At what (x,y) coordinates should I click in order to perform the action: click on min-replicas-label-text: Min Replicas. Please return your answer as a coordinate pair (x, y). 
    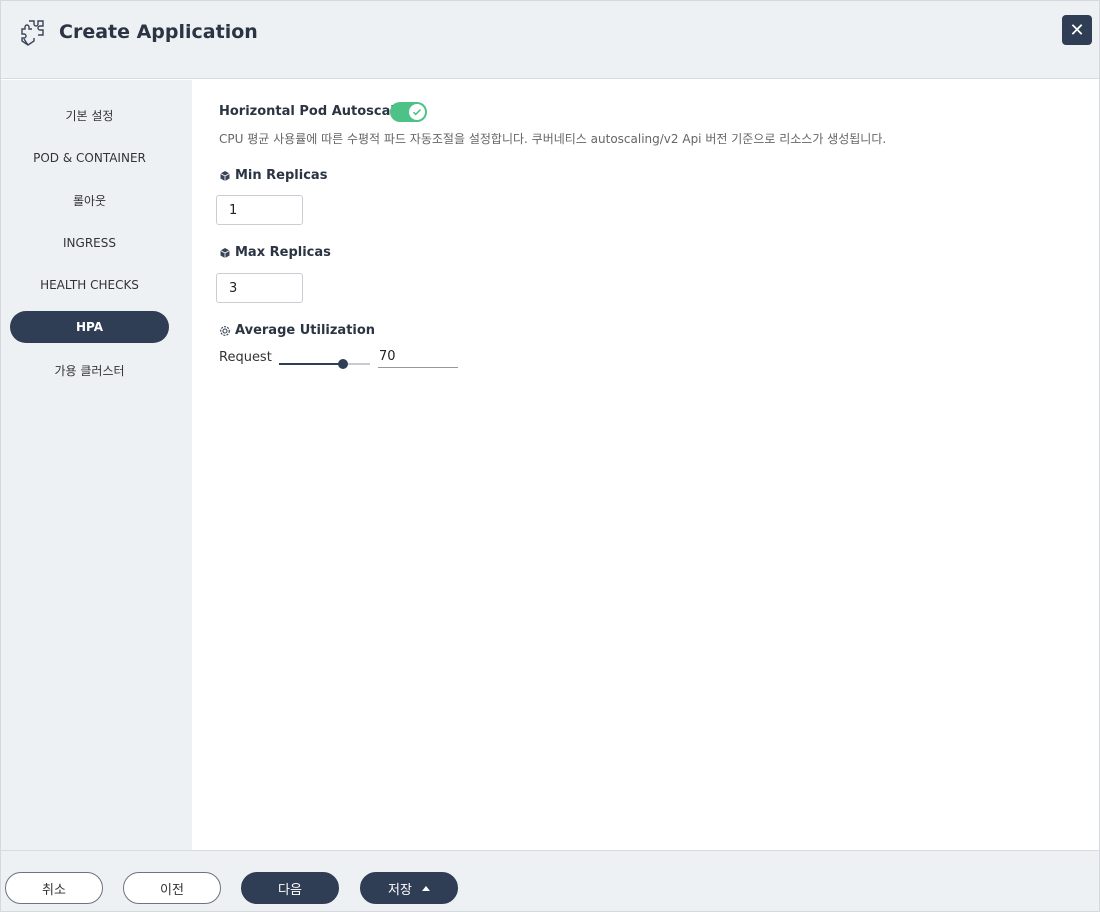
    Looking at the image, I should click on (281, 175).